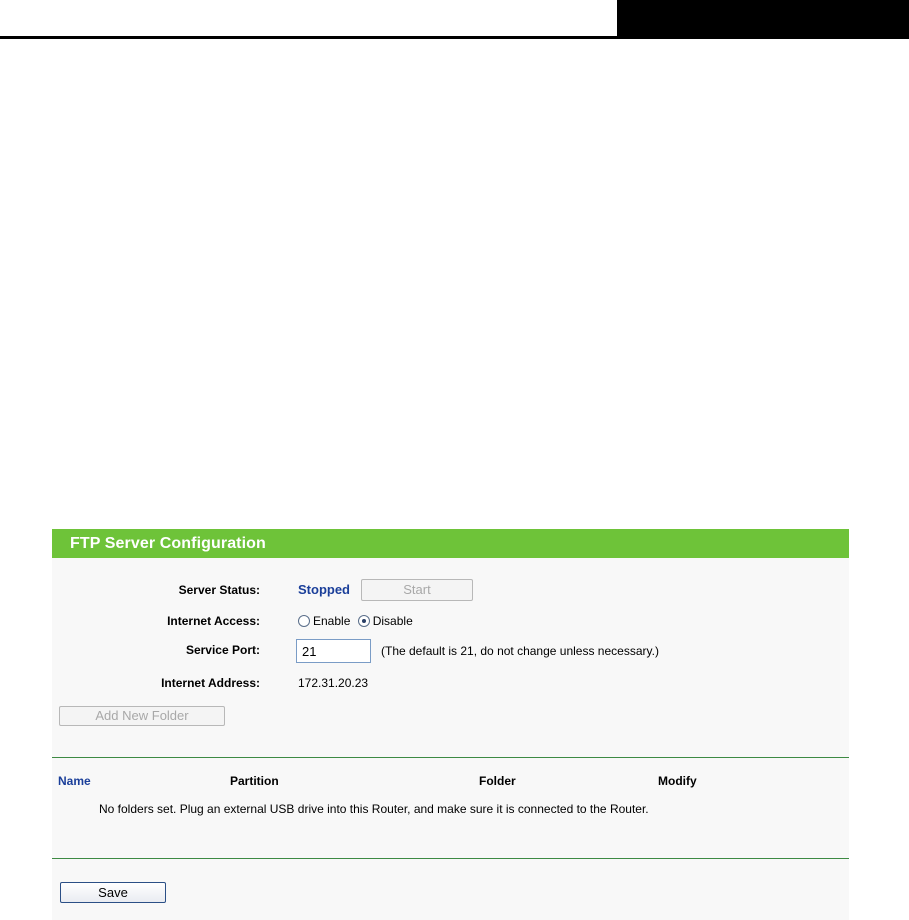  Describe the element at coordinates (254, 781) in the screenshot. I see `column-header-partition: Partition` at that location.